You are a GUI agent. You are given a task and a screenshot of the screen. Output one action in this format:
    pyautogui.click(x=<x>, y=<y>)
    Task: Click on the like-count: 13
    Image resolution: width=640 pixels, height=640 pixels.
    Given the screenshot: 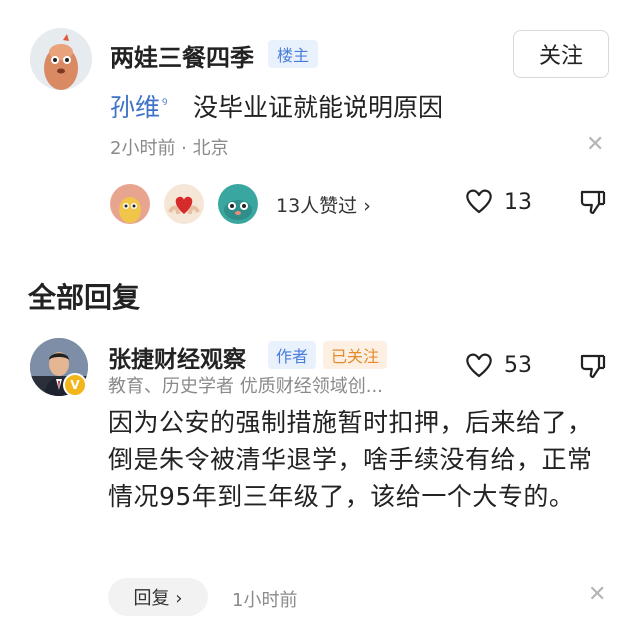 What is the action you would take?
    pyautogui.click(x=518, y=202)
    